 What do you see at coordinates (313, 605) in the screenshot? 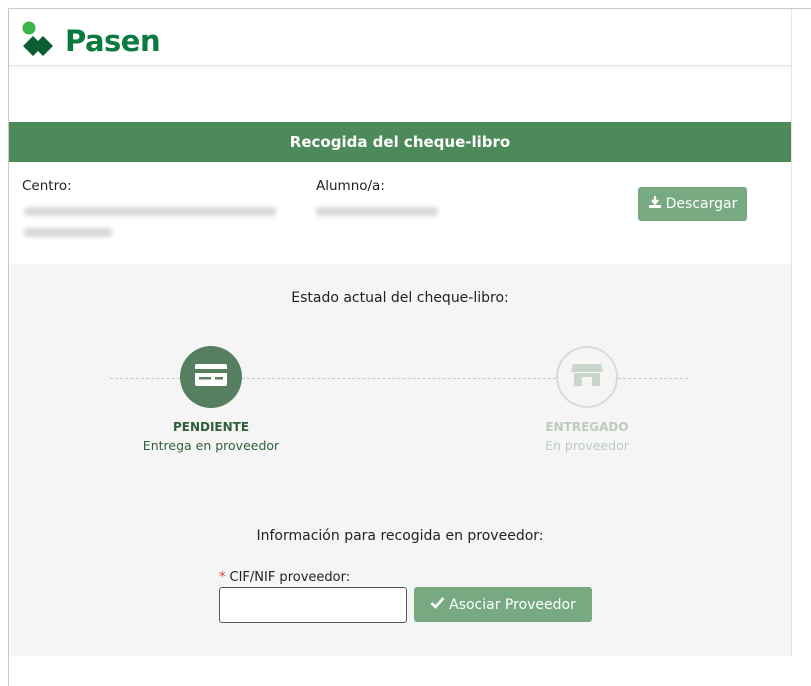
I see `cif-input` at bounding box center [313, 605].